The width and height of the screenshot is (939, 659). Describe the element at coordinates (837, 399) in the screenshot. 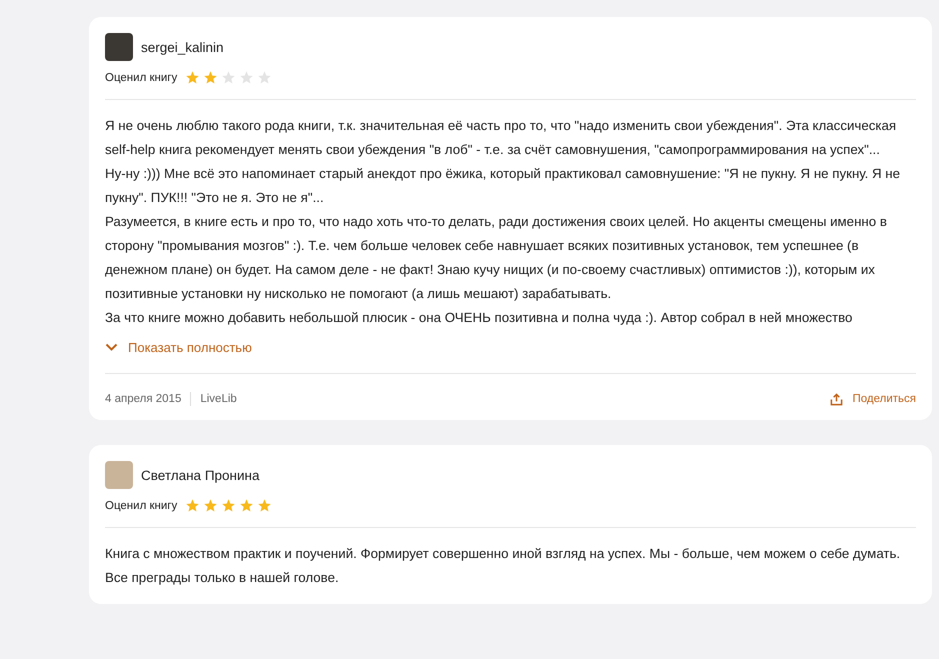

I see `share-icon` at that location.